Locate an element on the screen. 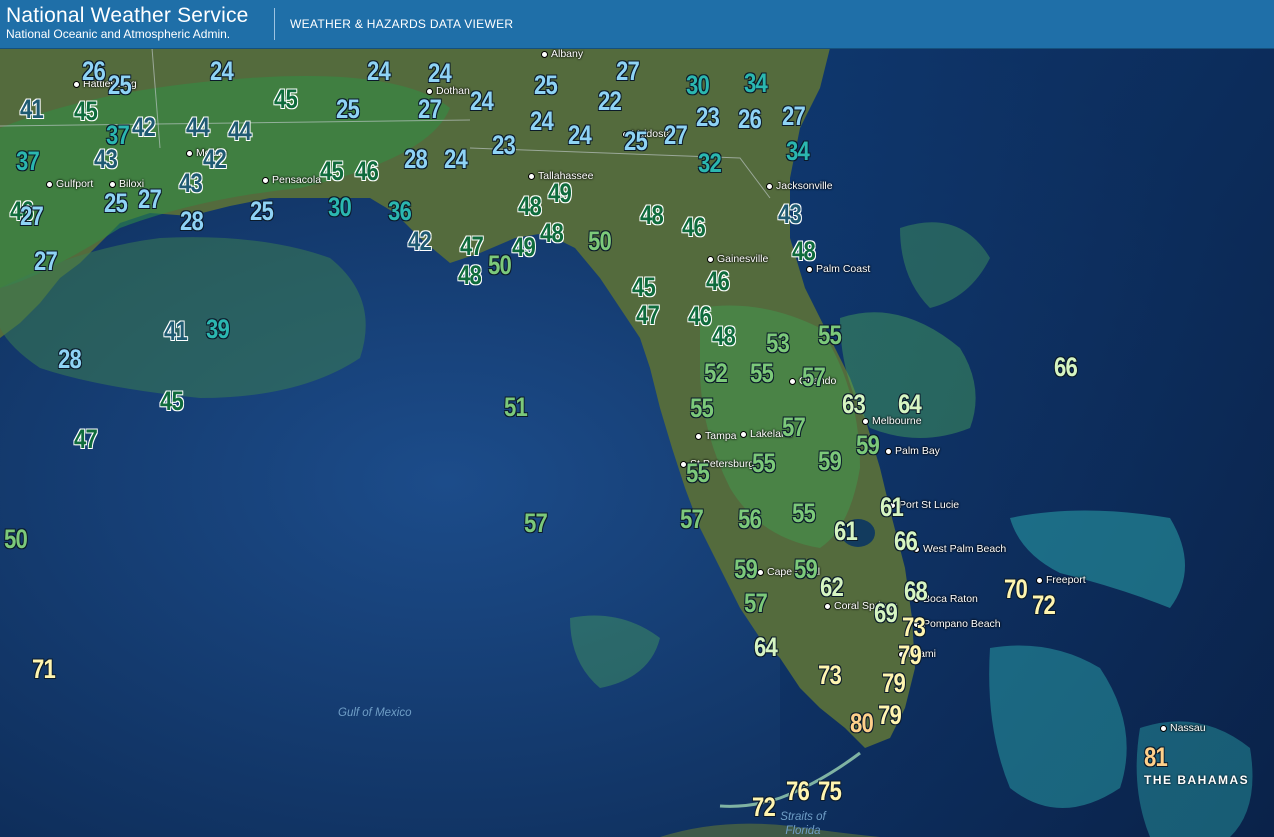 The image size is (1274, 837). temperature-label: 39 is located at coordinates (218, 329).